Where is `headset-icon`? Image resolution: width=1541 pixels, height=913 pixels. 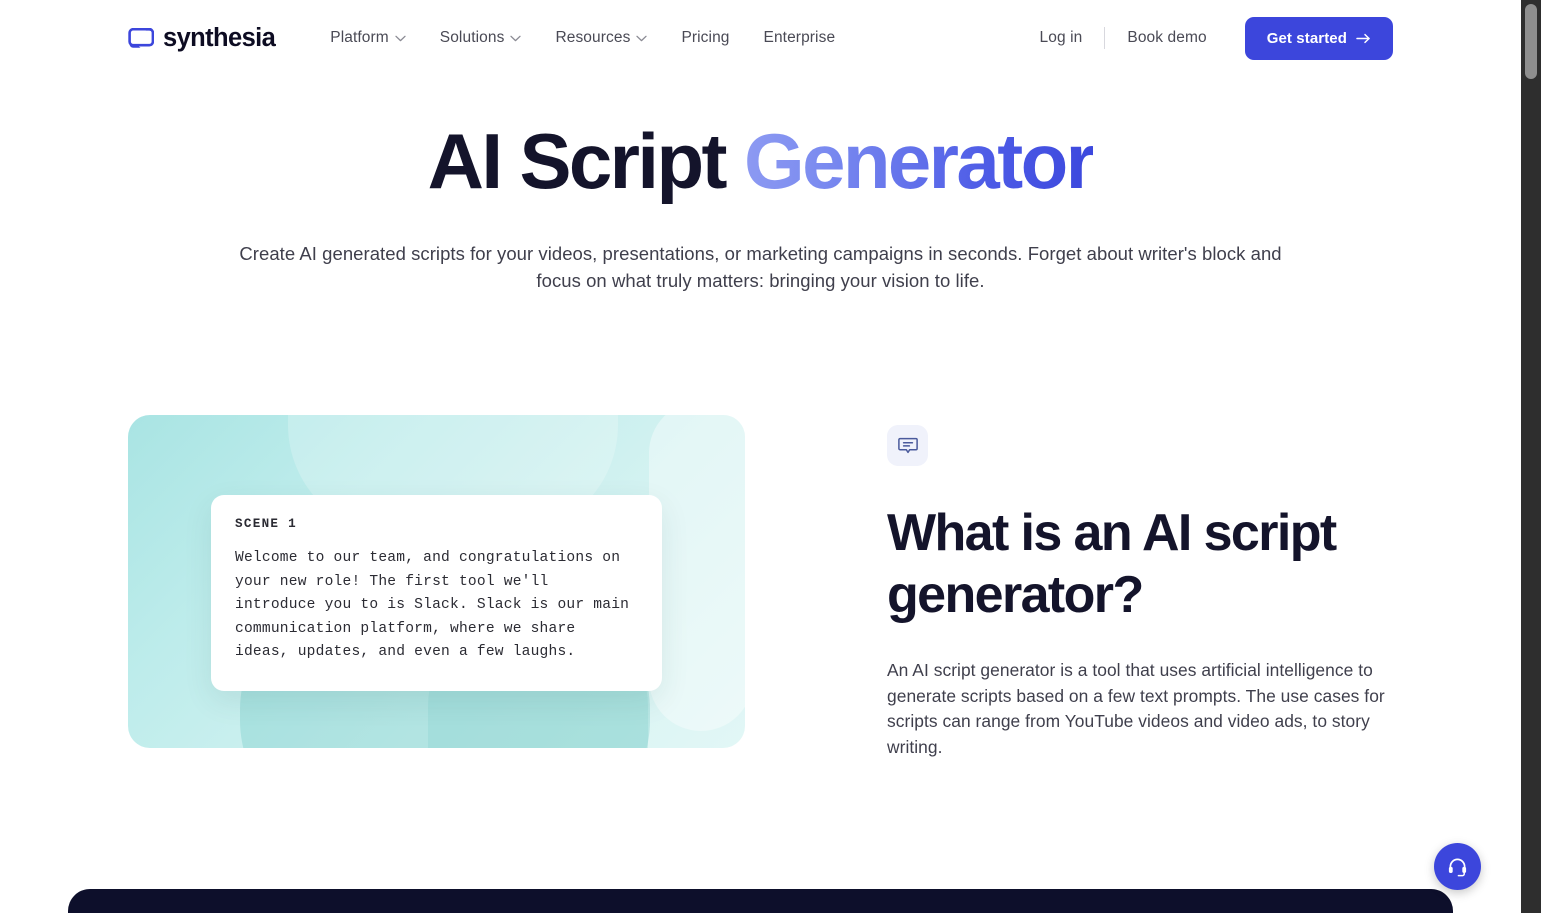
headset-icon is located at coordinates (1457, 866).